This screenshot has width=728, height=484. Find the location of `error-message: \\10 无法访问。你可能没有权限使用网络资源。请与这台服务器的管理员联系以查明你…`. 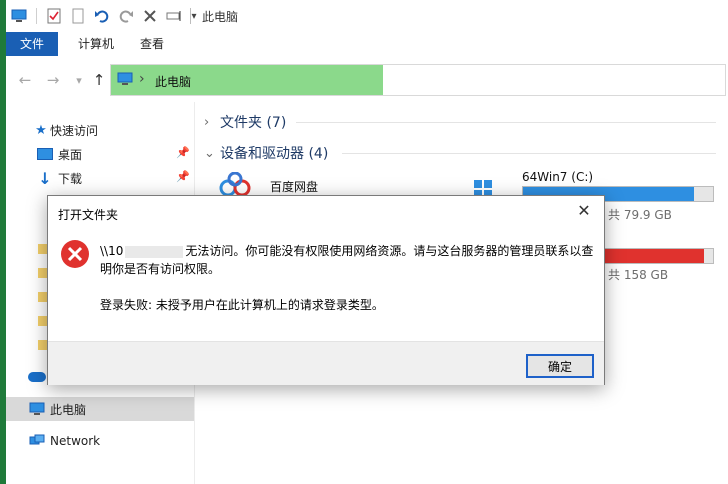

error-message: \\10 无法访问。你可能没有权限使用网络资源。请与这台服务器的管理员联系以查明你… is located at coordinates (347, 260).